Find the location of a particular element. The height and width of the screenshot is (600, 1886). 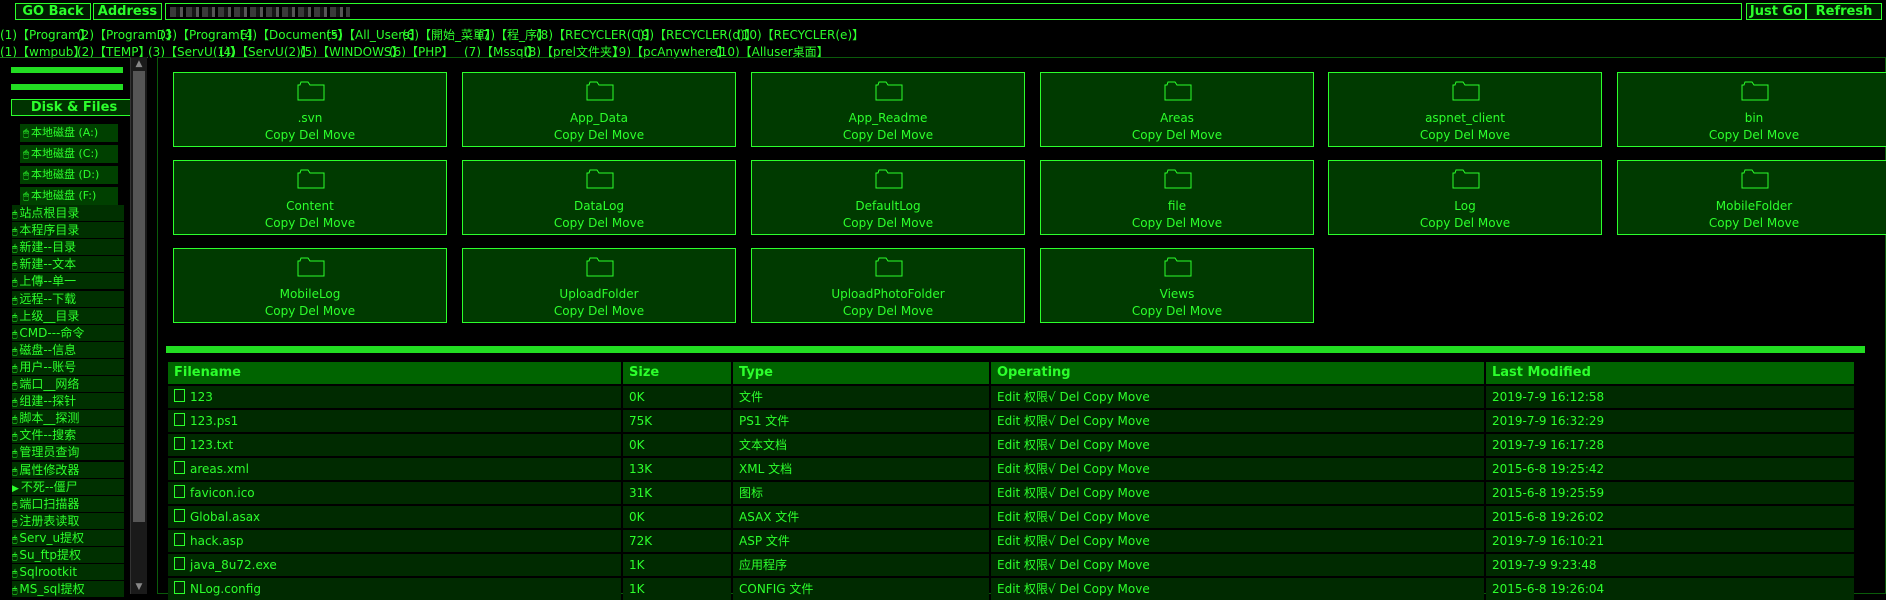

folder-name: DataLog is located at coordinates (599, 206).